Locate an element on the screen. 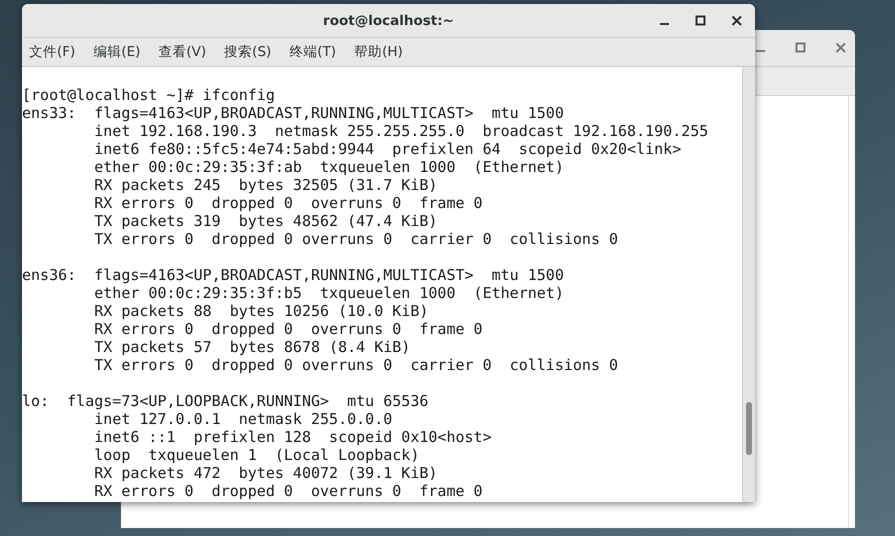 The width and height of the screenshot is (895, 536). terminal-line: RX packets 88 bytes 10256 (10.0 KiB) is located at coordinates (260, 311).